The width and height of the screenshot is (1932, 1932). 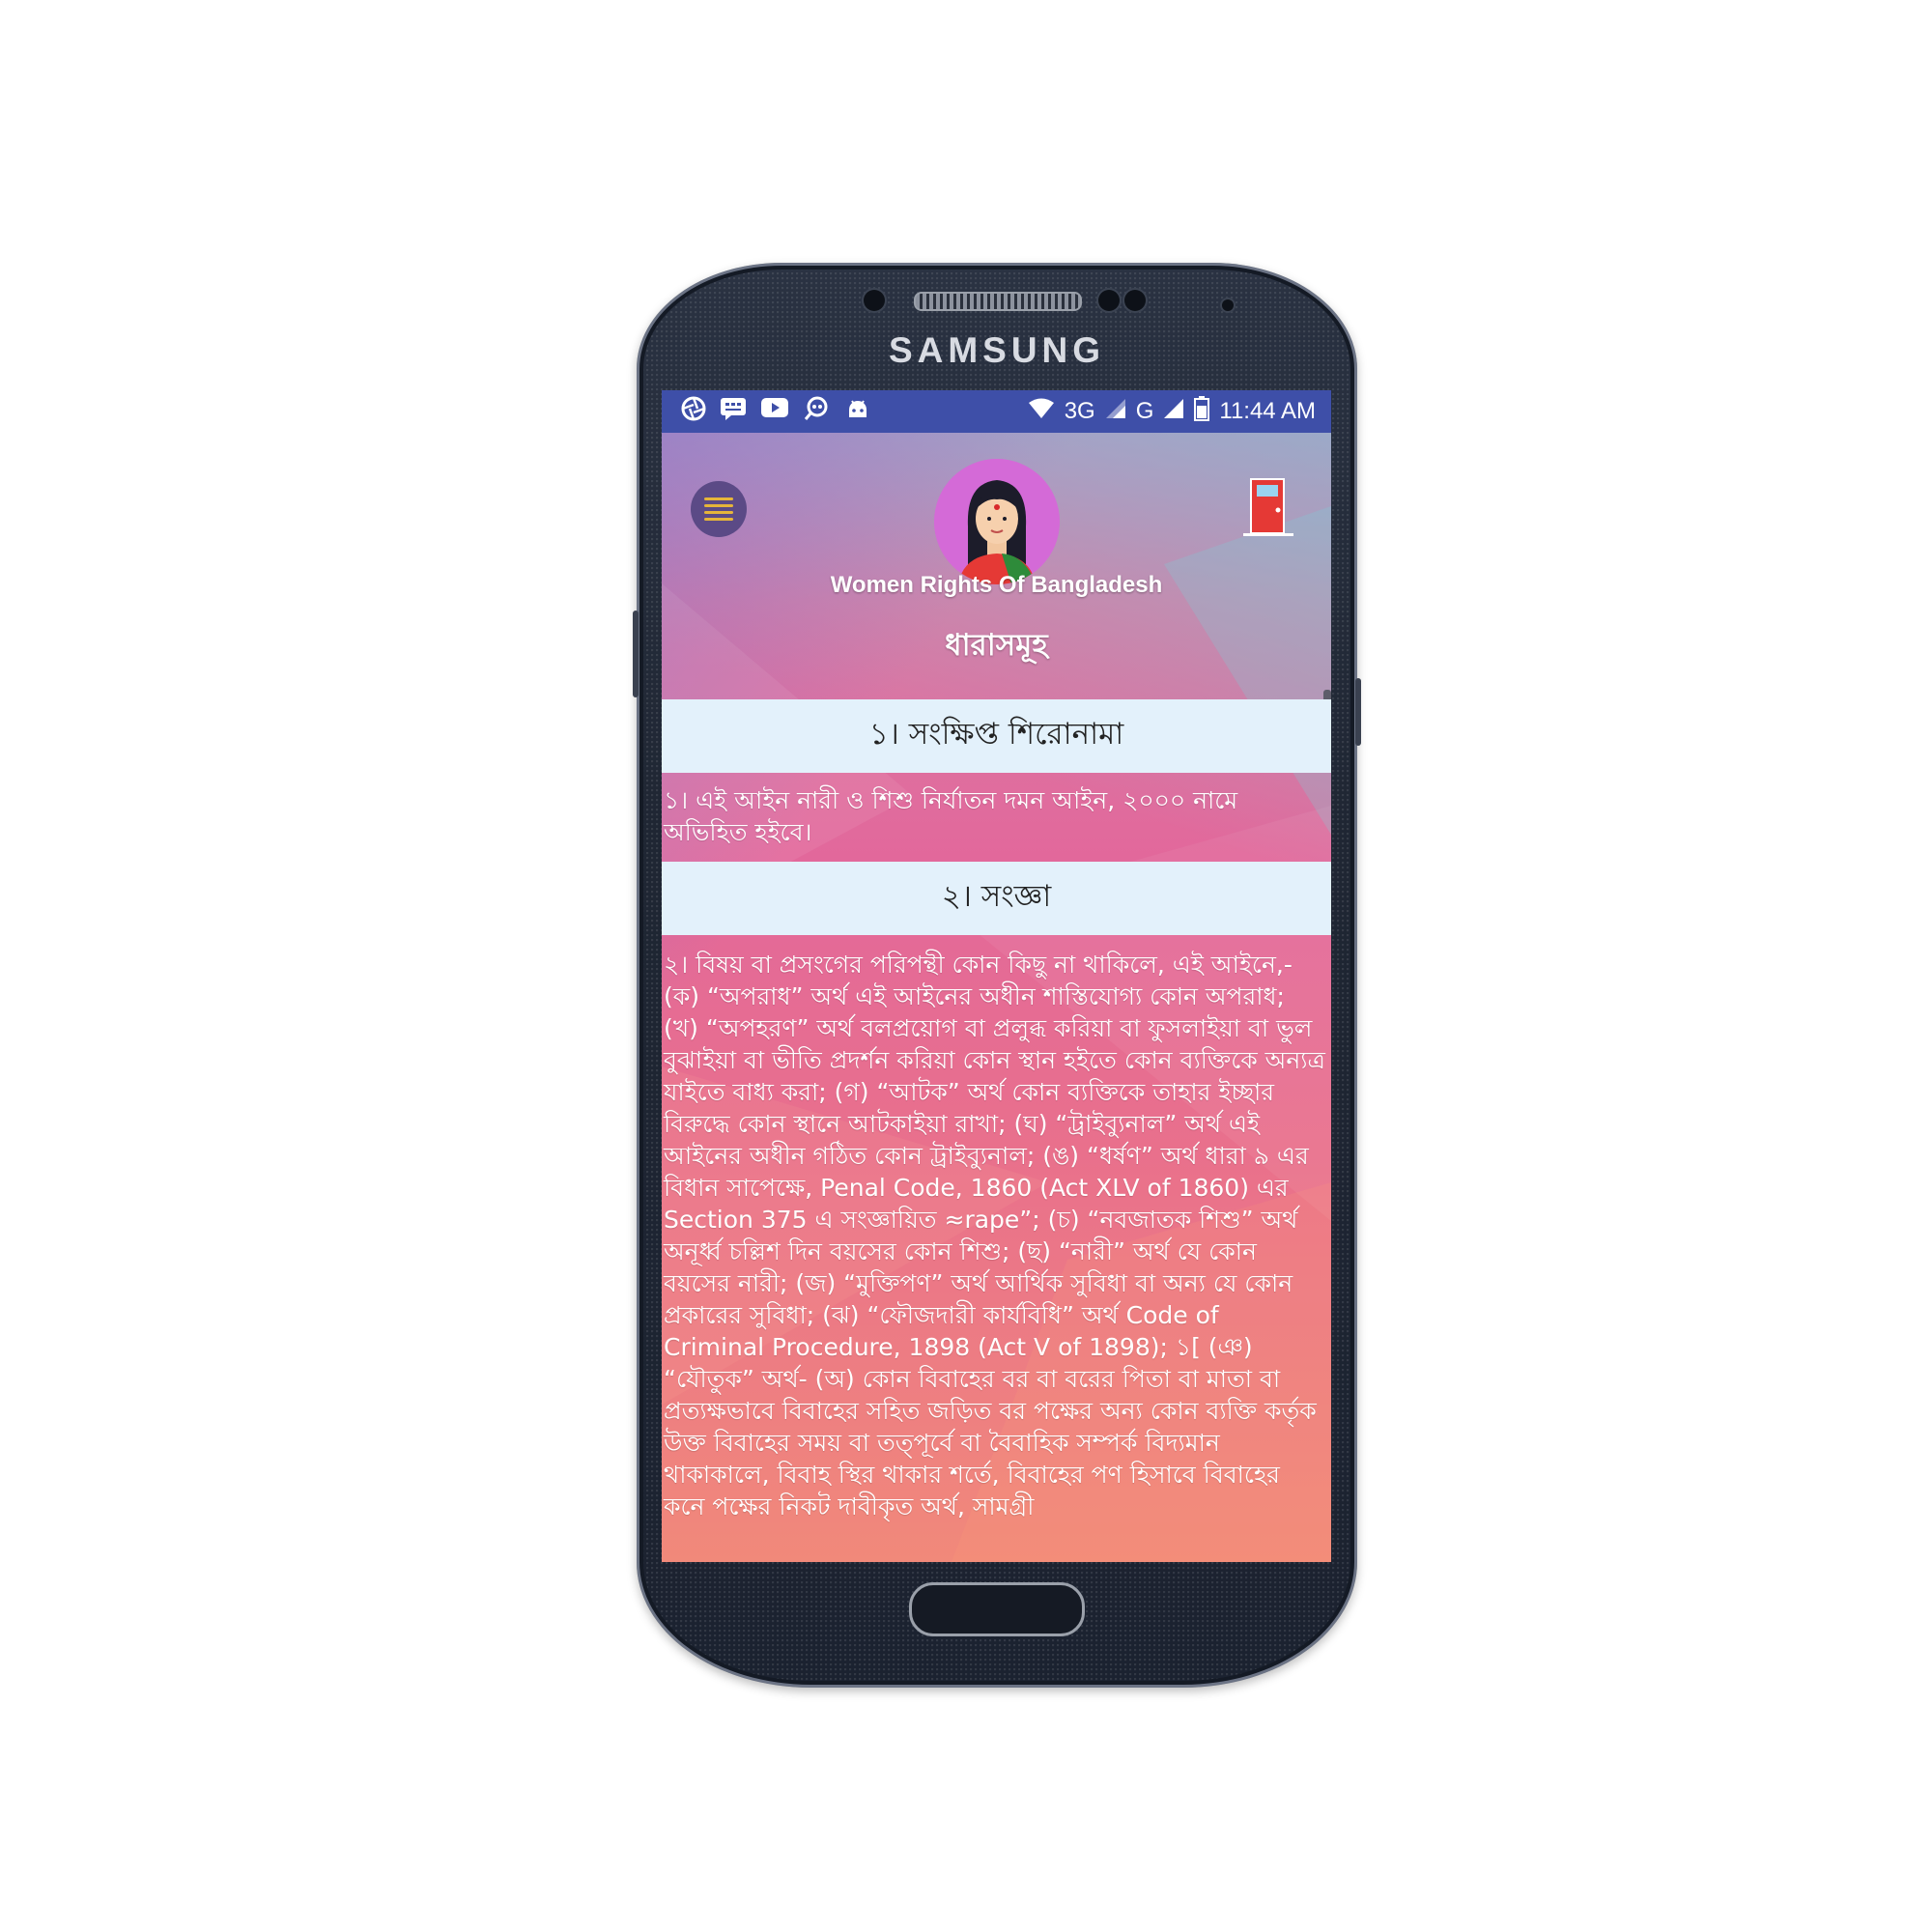 What do you see at coordinates (996, 645) in the screenshot?
I see `section-heading: ধারাসমূহ` at bounding box center [996, 645].